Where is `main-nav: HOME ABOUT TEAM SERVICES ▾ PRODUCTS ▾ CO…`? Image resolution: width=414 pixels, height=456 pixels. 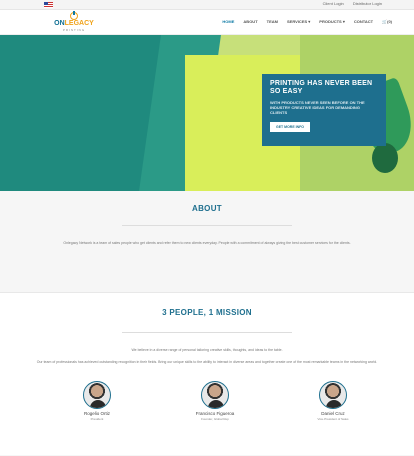 main-nav: HOME ABOUT TEAM SERVICES ▾ PRODUCTS ▾ CO… is located at coordinates (307, 21).